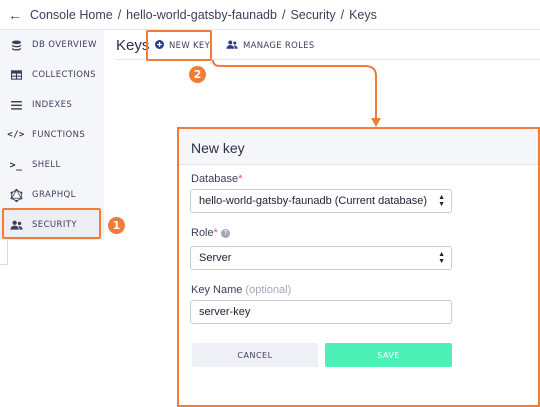 The width and height of the screenshot is (540, 407). Describe the element at coordinates (321, 312) in the screenshot. I see `key-name-input: server-key` at that location.